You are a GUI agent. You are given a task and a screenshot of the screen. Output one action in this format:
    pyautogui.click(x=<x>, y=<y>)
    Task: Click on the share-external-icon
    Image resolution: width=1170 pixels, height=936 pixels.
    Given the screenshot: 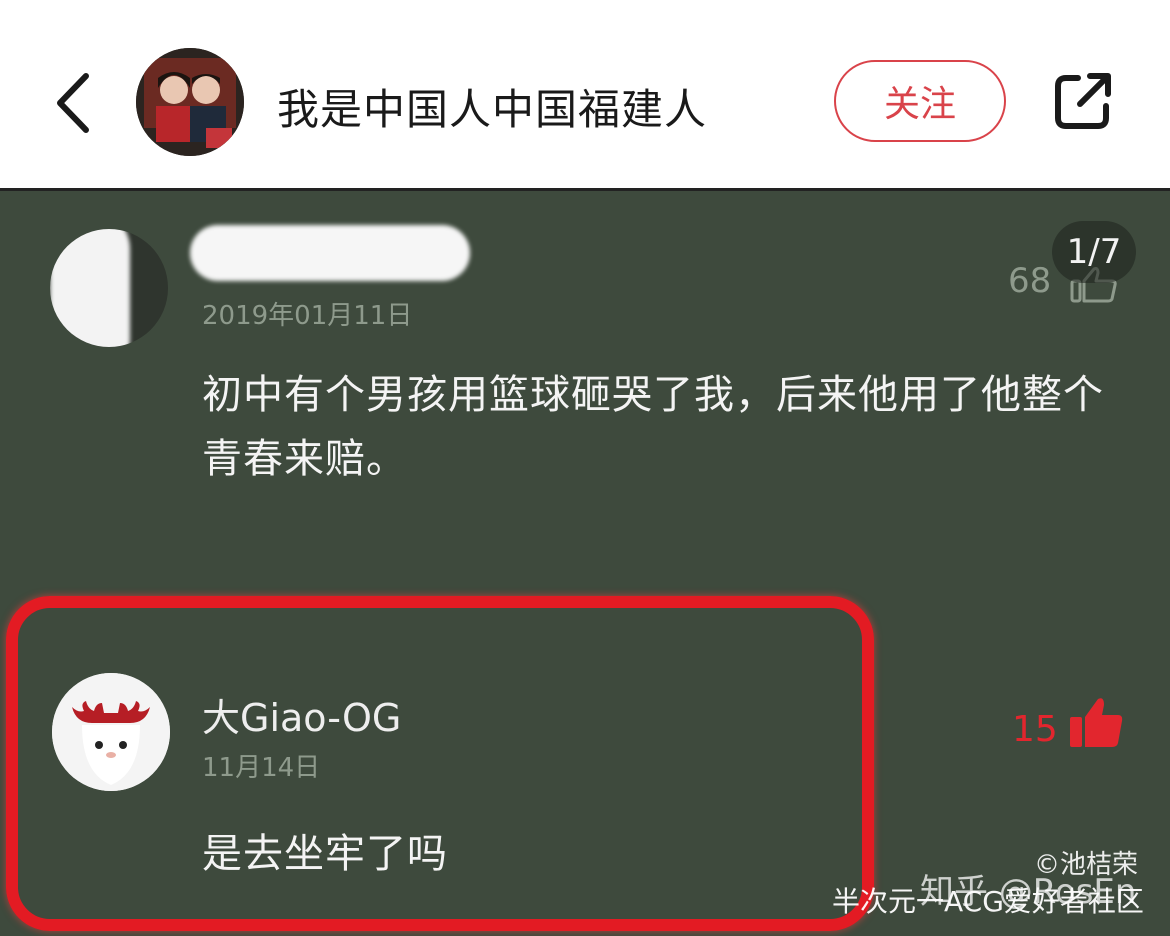 What is the action you would take?
    pyautogui.click(x=1083, y=101)
    